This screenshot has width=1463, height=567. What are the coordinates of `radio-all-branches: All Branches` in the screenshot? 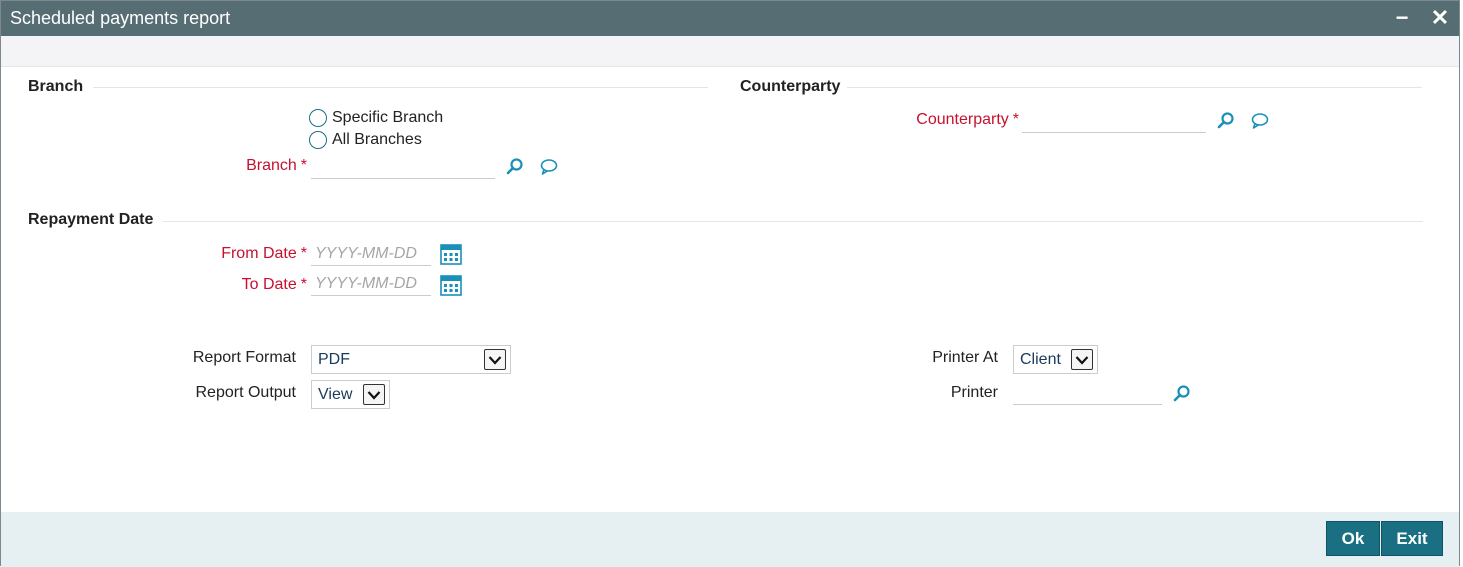 It's located at (365, 140).